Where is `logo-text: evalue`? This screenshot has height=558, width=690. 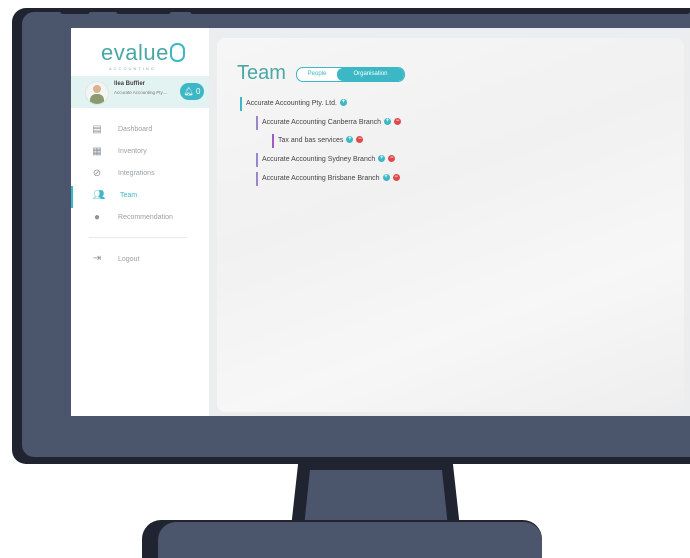
logo-text: evalue is located at coordinates (135, 52).